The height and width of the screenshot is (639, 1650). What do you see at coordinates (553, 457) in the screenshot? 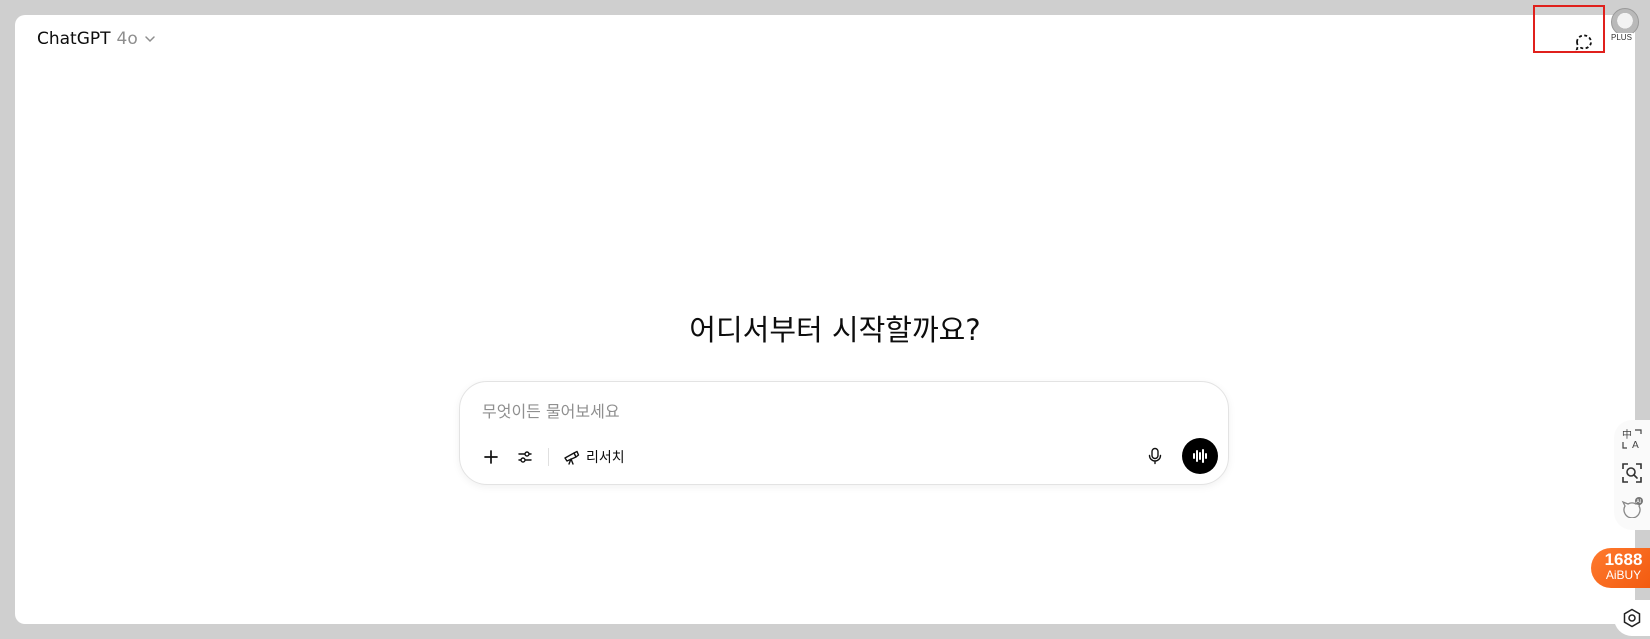
I see `composer-tools: 리서치` at bounding box center [553, 457].